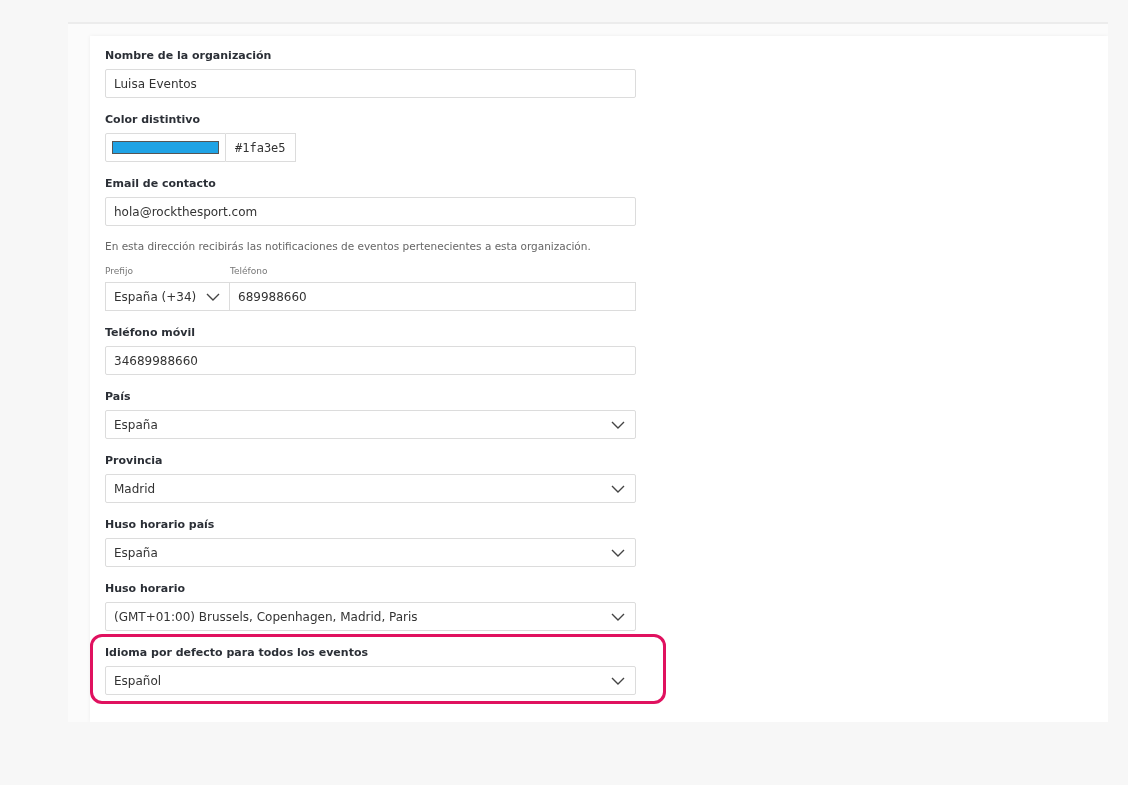  What do you see at coordinates (370, 360) in the screenshot?
I see `text-field: 34689988660` at bounding box center [370, 360].